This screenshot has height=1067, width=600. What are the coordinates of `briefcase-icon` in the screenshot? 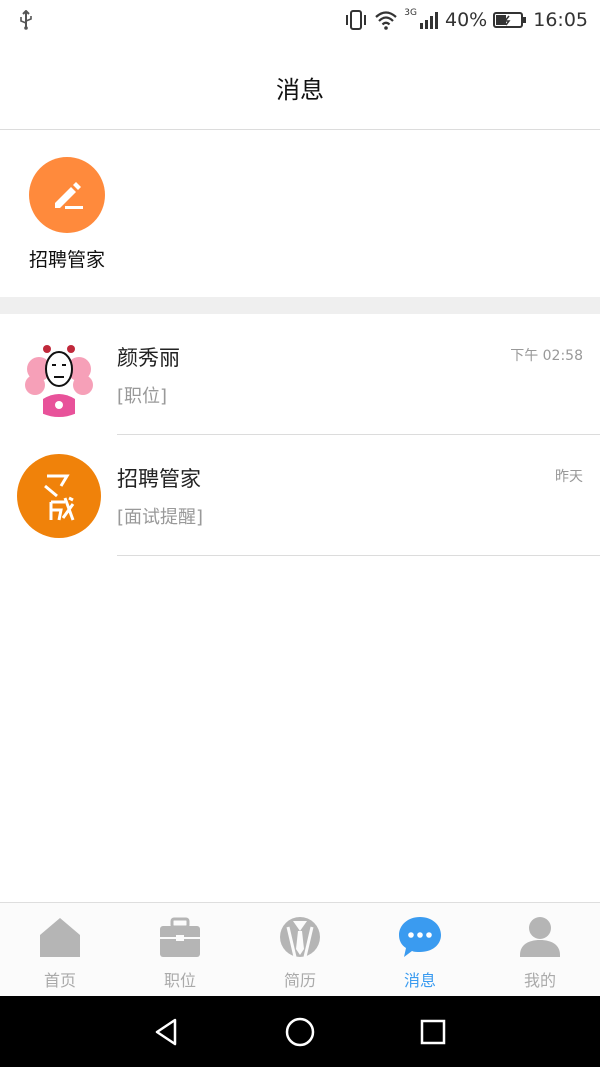 It's located at (180, 937).